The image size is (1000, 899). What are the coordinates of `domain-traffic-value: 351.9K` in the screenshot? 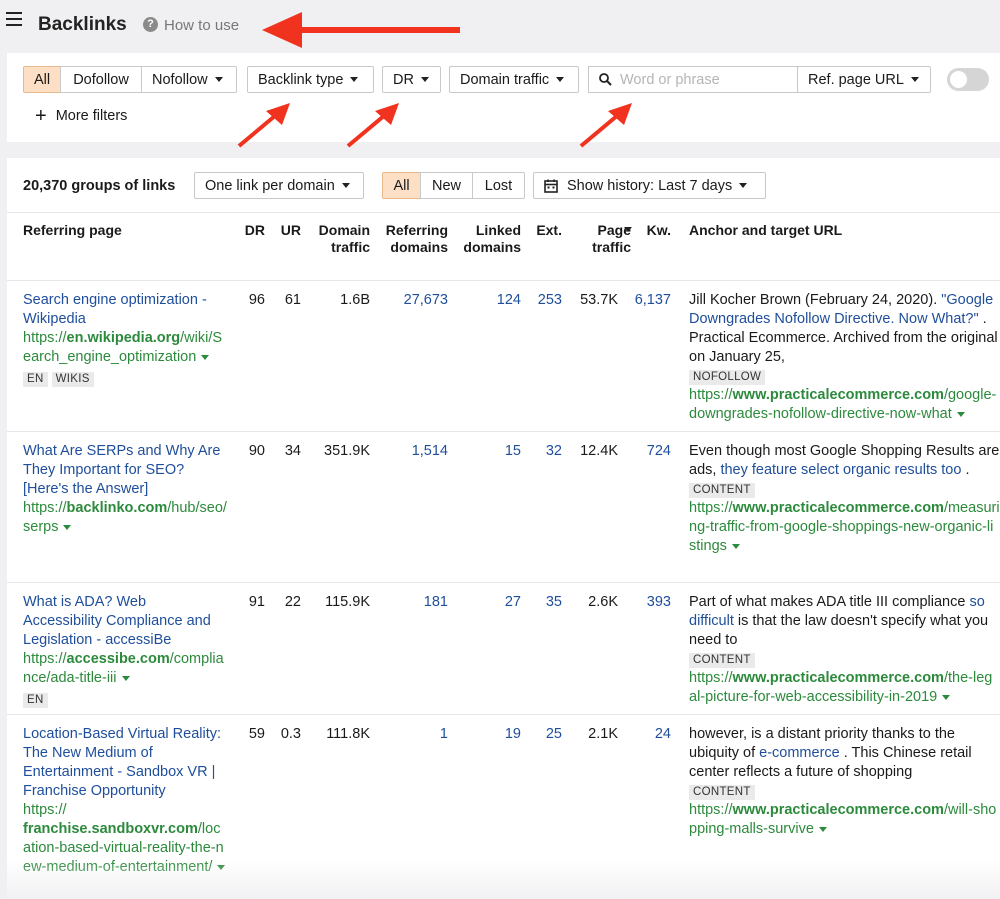 It's located at (347, 451).